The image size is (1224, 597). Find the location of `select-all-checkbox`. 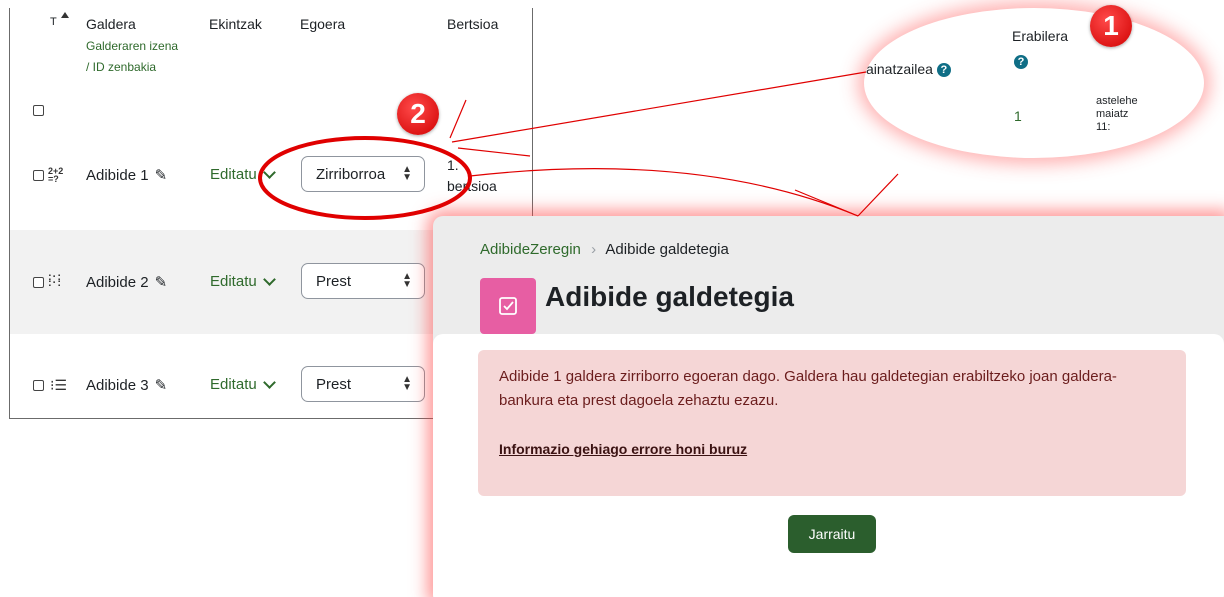

select-all-checkbox is located at coordinates (38, 110).